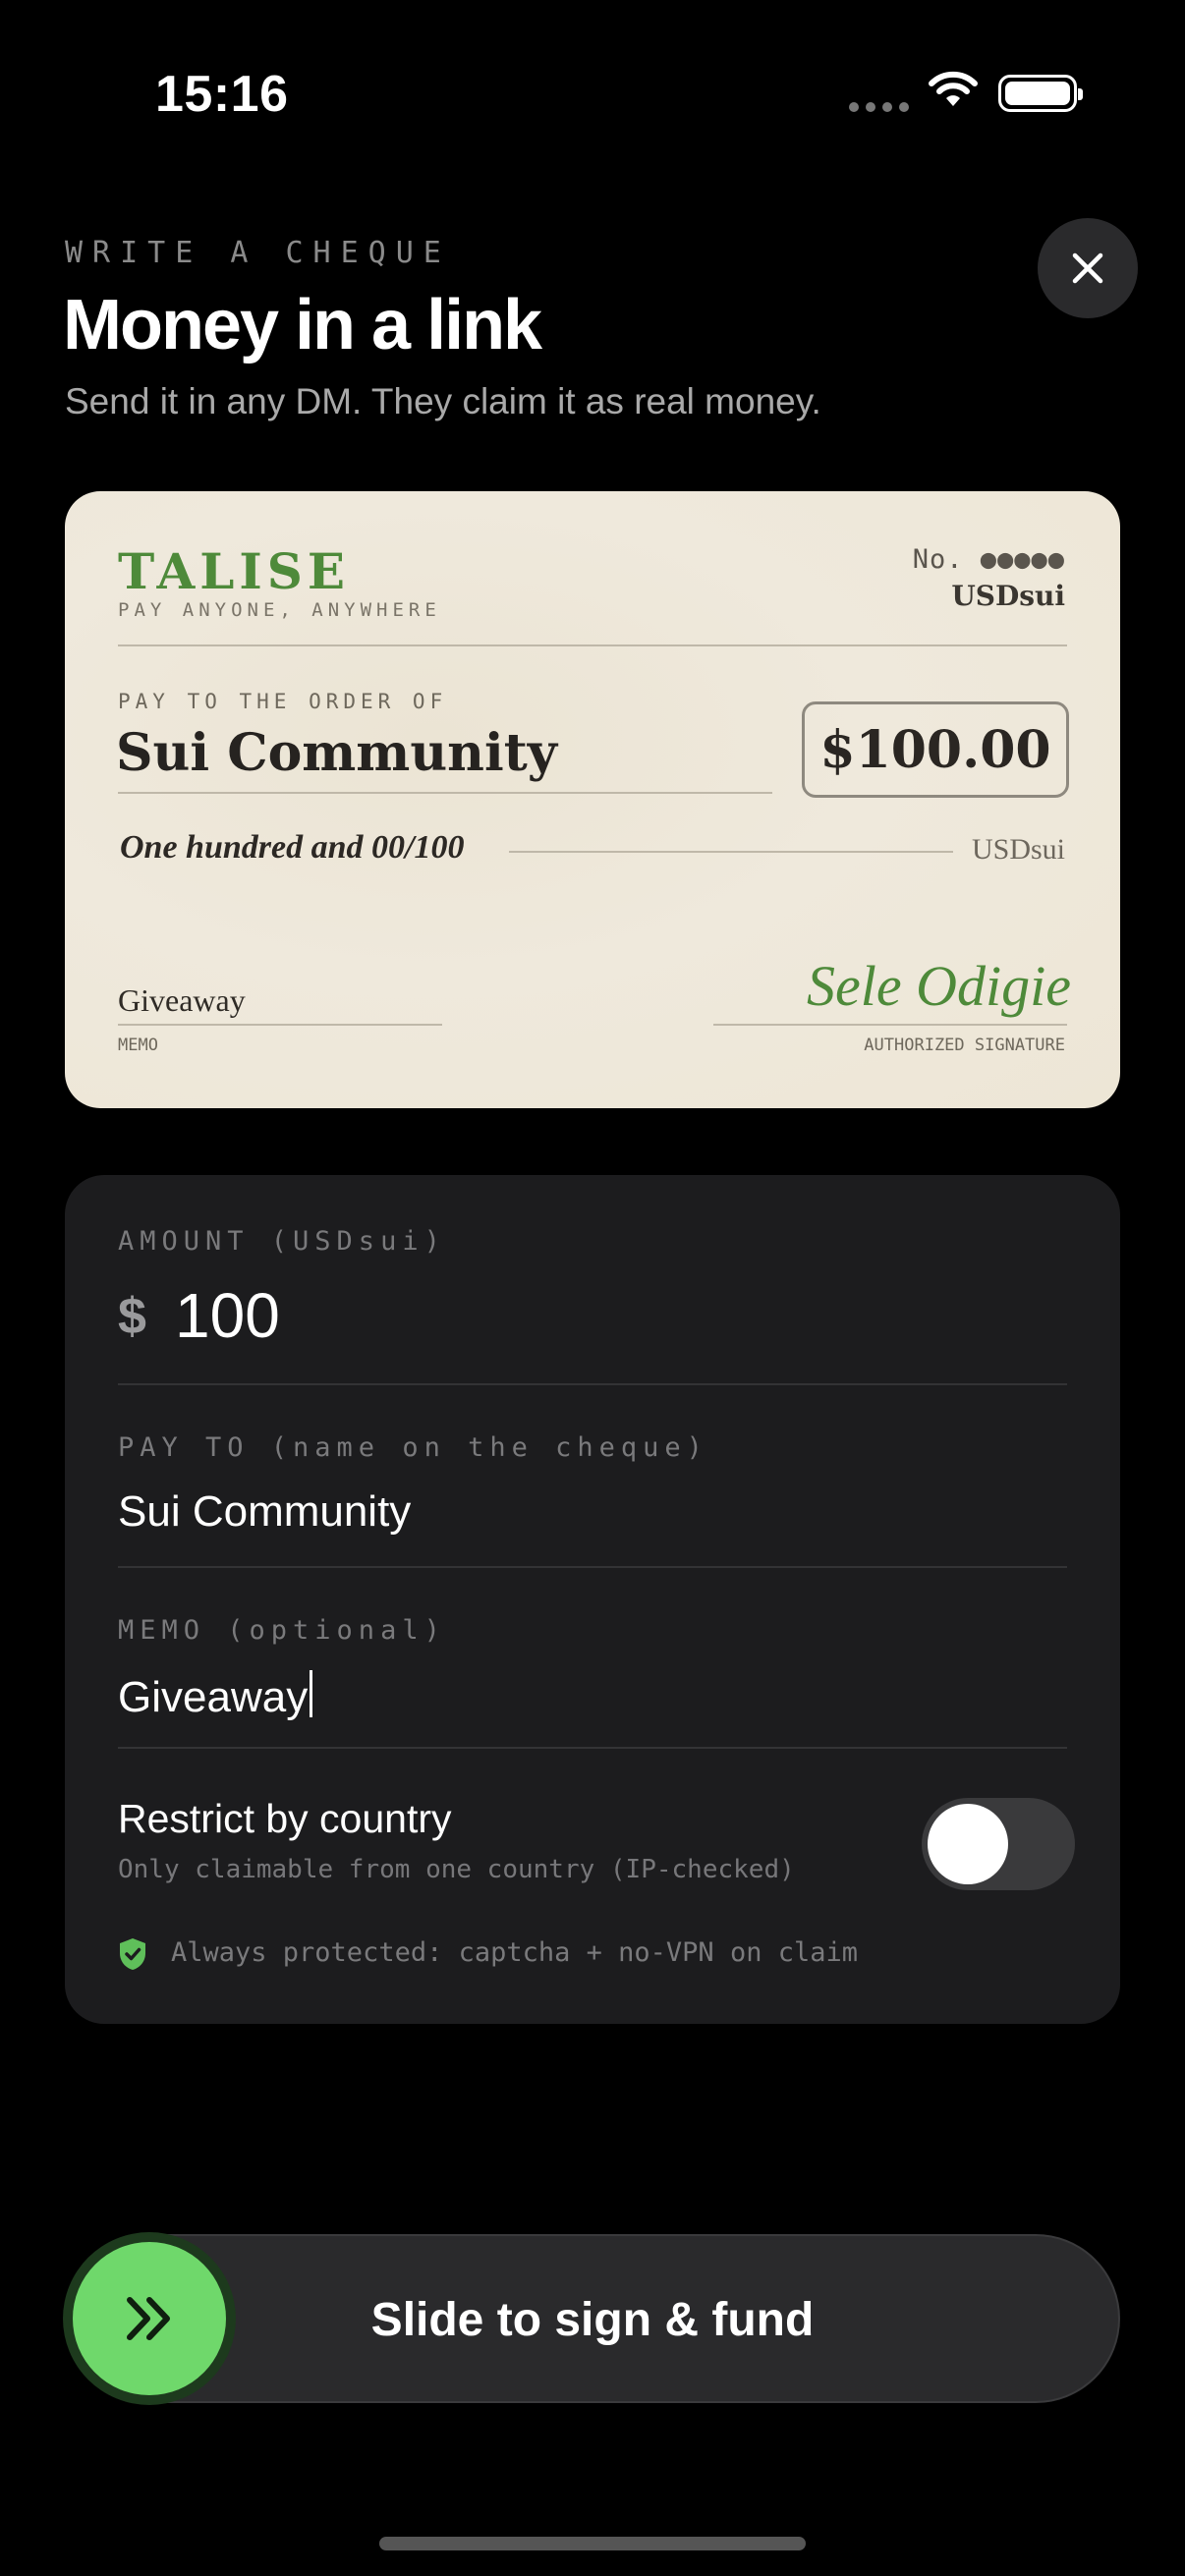  Describe the element at coordinates (879, 107) in the screenshot. I see `cellular-signal-icon` at that location.